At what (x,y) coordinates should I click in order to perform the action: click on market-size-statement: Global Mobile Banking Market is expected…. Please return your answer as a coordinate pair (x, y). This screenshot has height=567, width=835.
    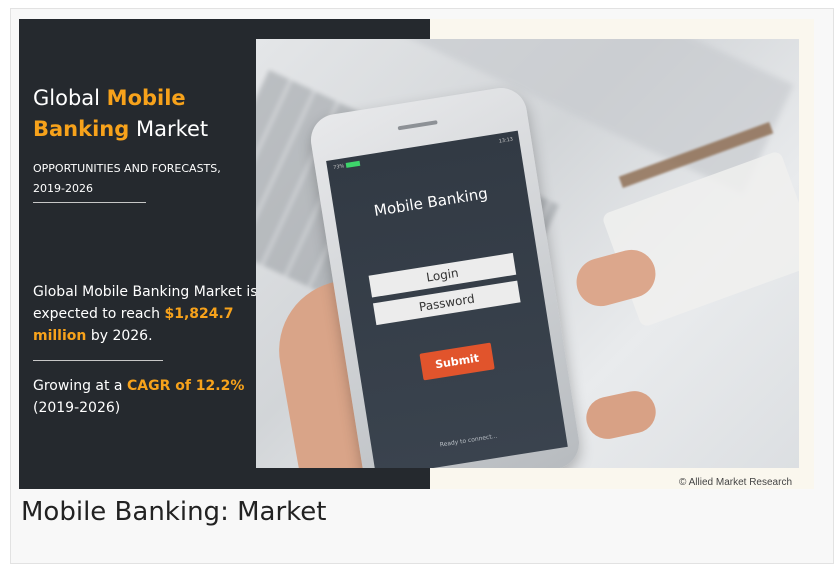
    Looking at the image, I should click on (145, 314).